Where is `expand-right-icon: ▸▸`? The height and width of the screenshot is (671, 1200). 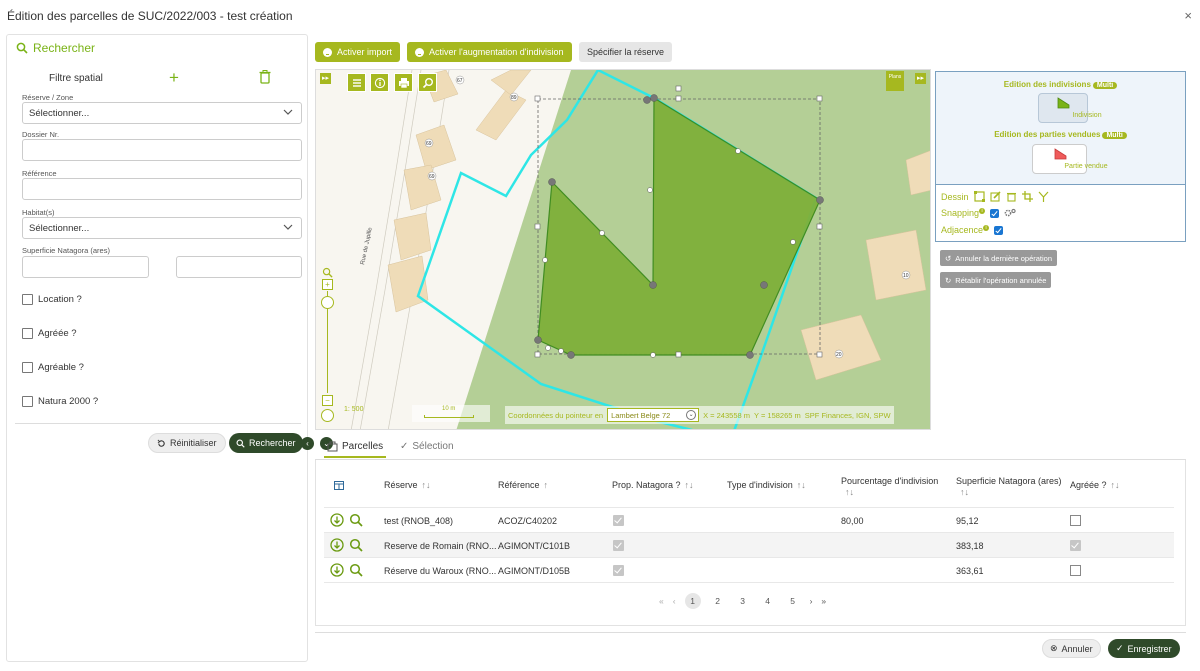 expand-right-icon: ▸▸ is located at coordinates (920, 78).